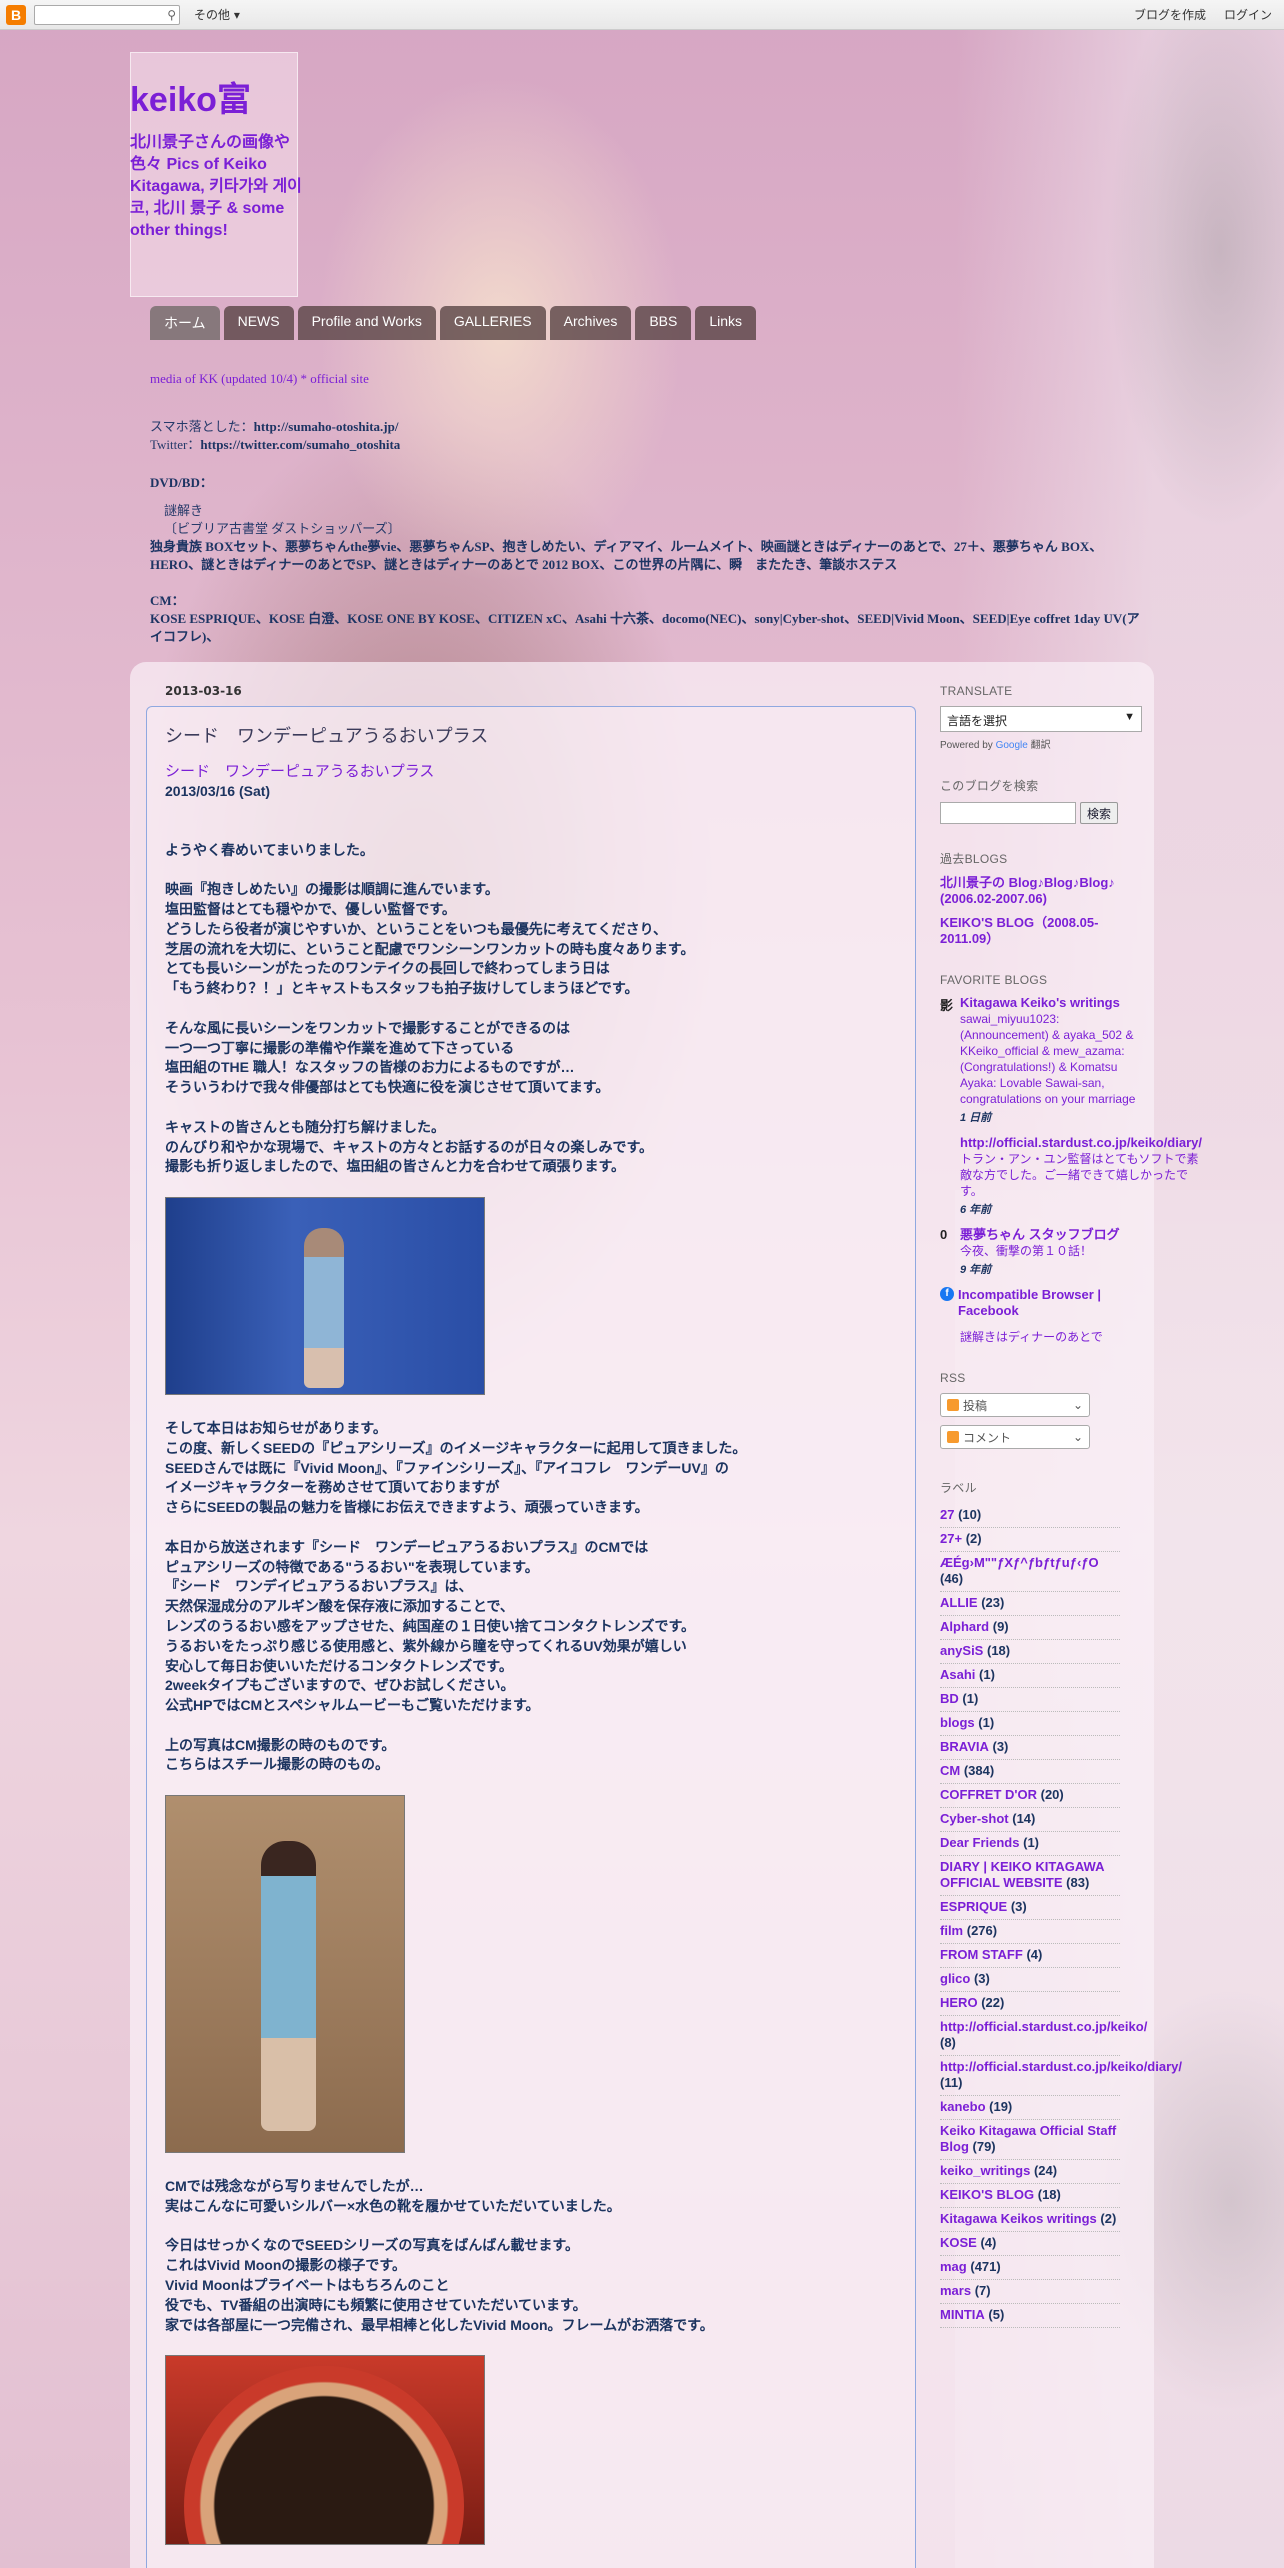 The width and height of the screenshot is (1284, 2568). I want to click on dvd-sub2: 〔ビブリア古書堂 ダストショッパーズ〕, so click(282, 528).